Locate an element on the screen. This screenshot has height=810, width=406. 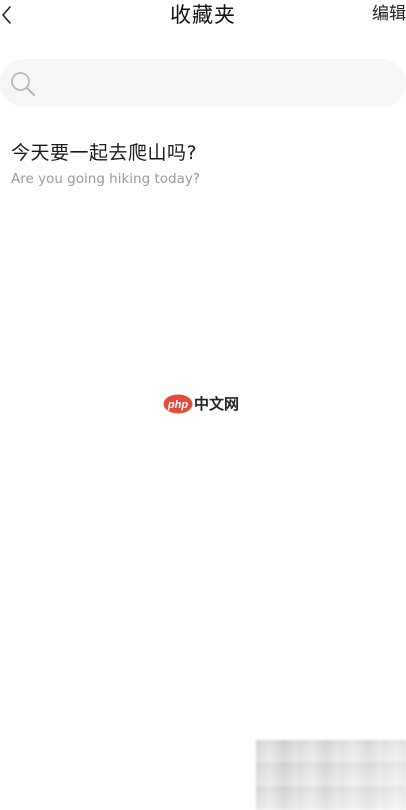
watermark-text: 中文网 is located at coordinates (217, 404).